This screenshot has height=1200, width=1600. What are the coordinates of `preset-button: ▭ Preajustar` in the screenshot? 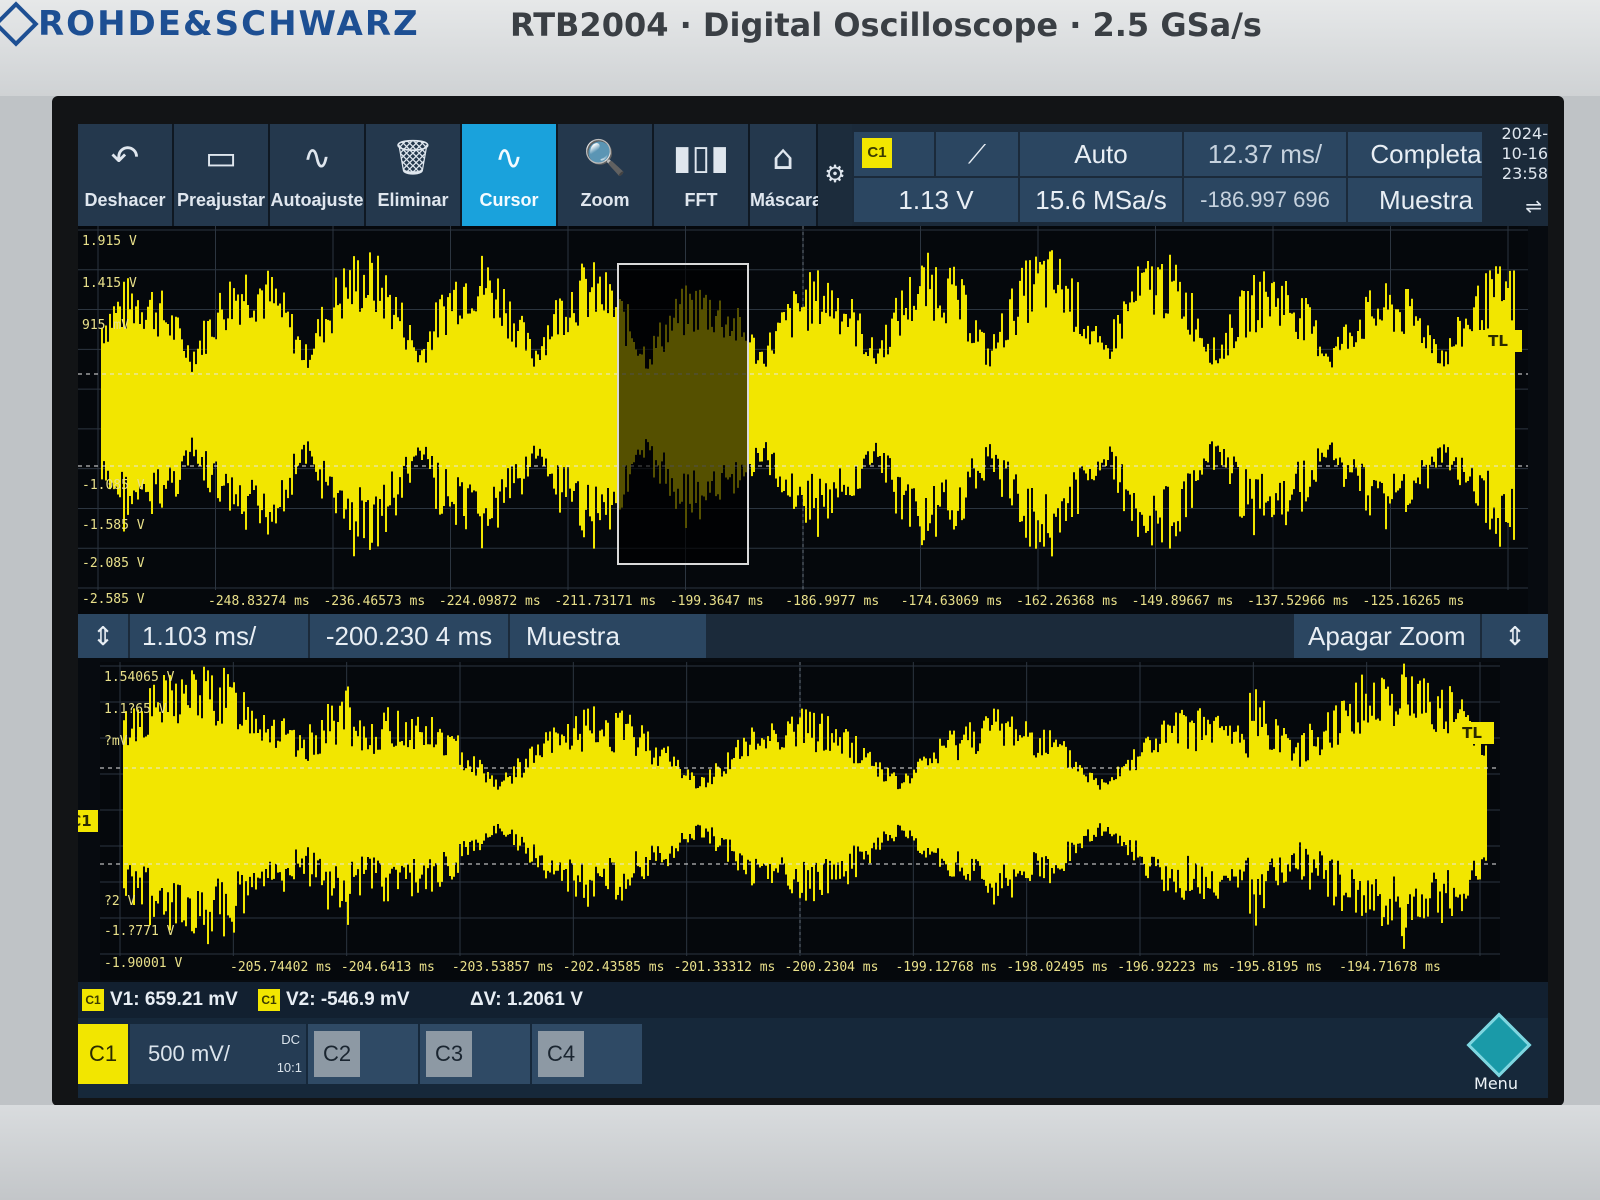 It's located at (222, 175).